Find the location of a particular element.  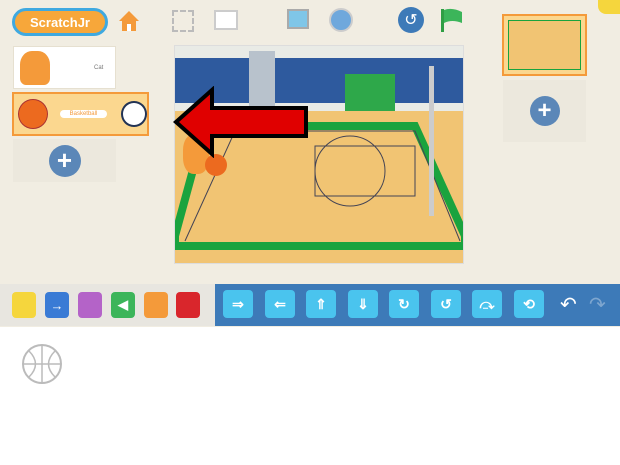

cat-thumbnail is located at coordinates (35, 67).